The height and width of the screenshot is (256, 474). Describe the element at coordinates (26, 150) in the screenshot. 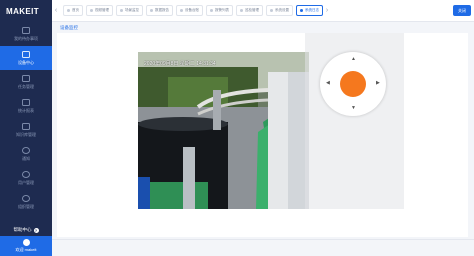

I see `send-icon` at that location.